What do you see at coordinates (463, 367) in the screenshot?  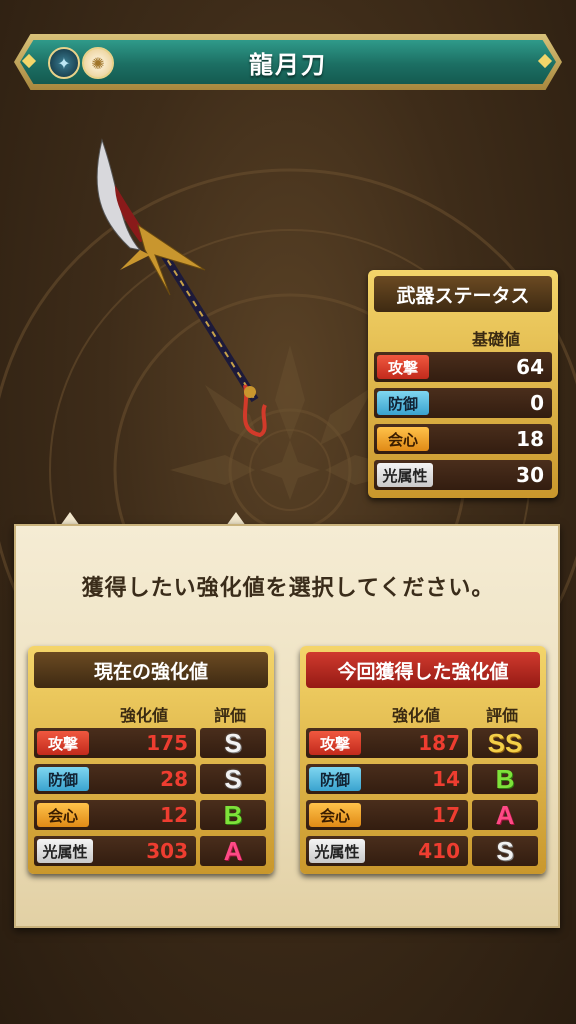 I see `status-row-attack: 攻撃 64` at bounding box center [463, 367].